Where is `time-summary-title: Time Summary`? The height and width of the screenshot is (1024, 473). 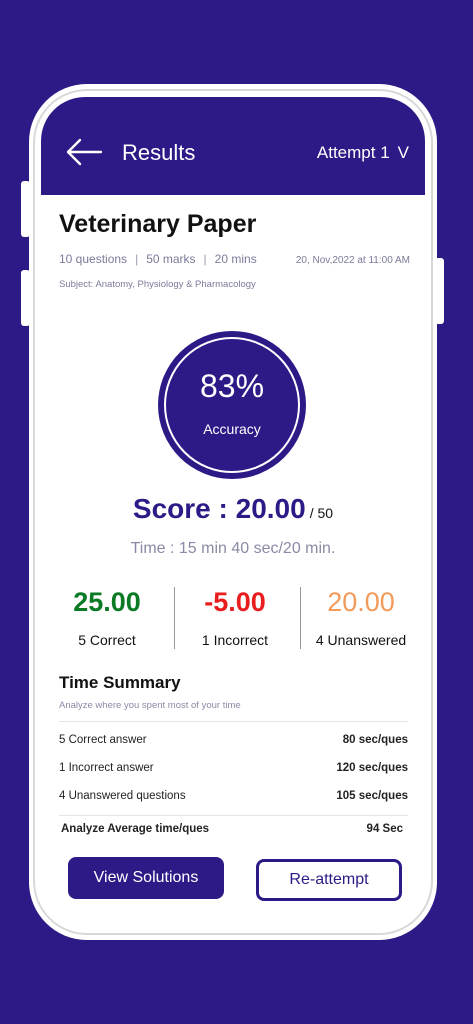 time-summary-title: Time Summary is located at coordinates (120, 682).